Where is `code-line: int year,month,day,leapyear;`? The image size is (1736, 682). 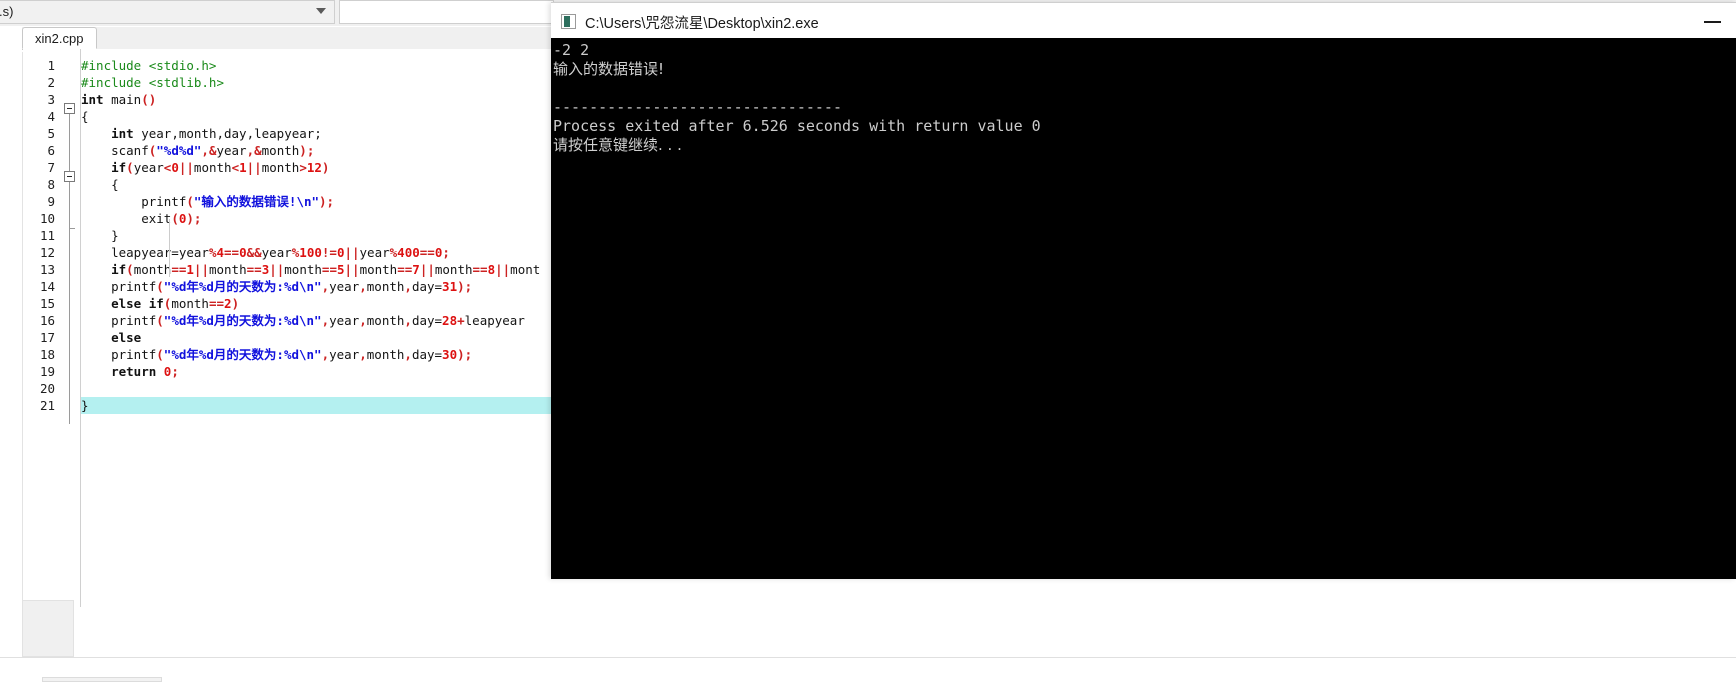 code-line: int year,month,day,leapyear; is located at coordinates (201, 133).